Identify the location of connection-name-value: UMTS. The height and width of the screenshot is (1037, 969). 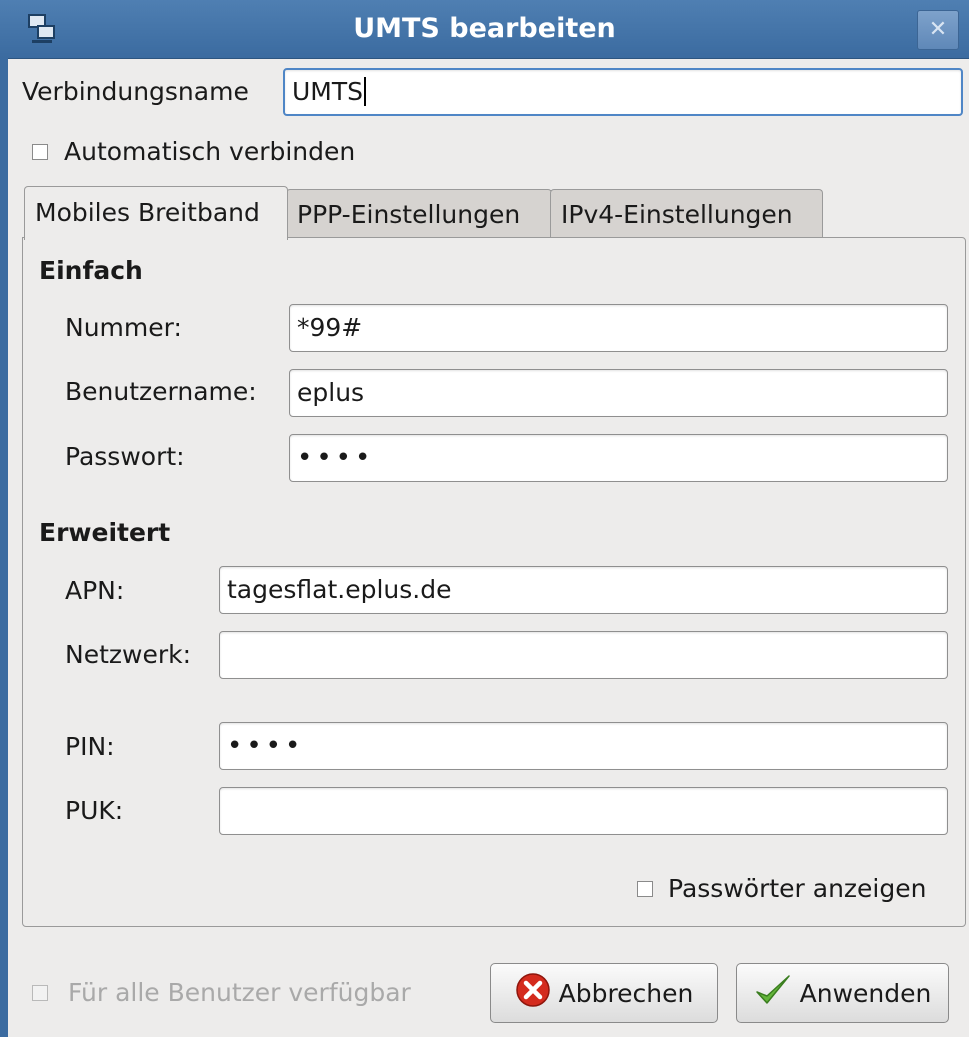
(328, 91).